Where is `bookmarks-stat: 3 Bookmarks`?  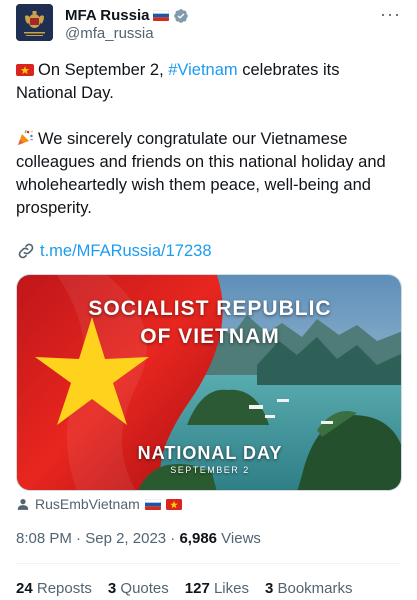
bookmarks-stat: 3 Bookmarks is located at coordinates (309, 588).